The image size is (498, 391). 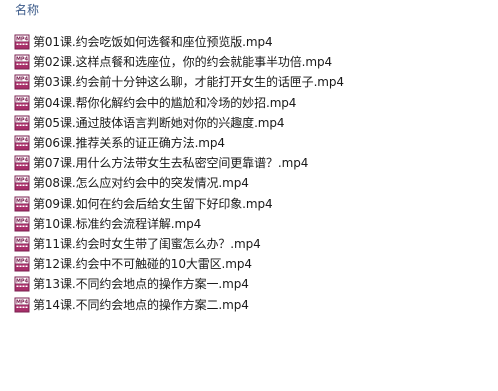 What do you see at coordinates (27, 10) in the screenshot?
I see `name-column-label: 名称` at bounding box center [27, 10].